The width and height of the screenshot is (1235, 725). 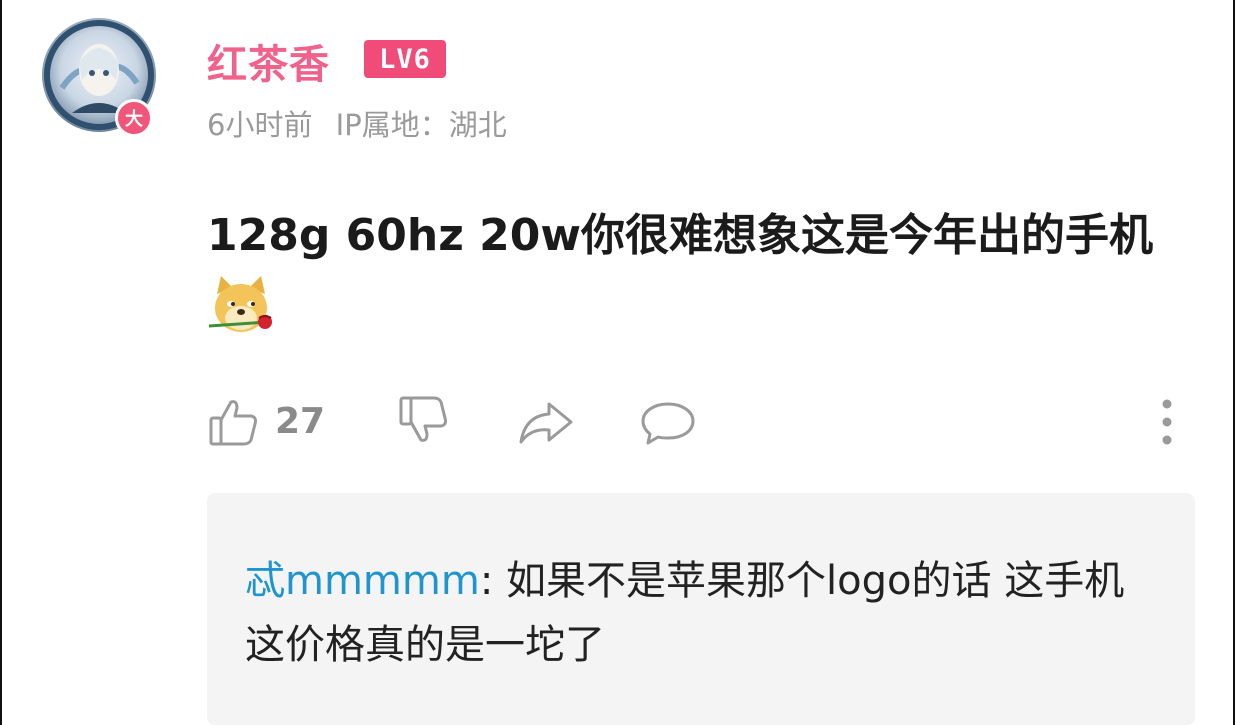 I want to click on share-button, so click(x=546, y=423).